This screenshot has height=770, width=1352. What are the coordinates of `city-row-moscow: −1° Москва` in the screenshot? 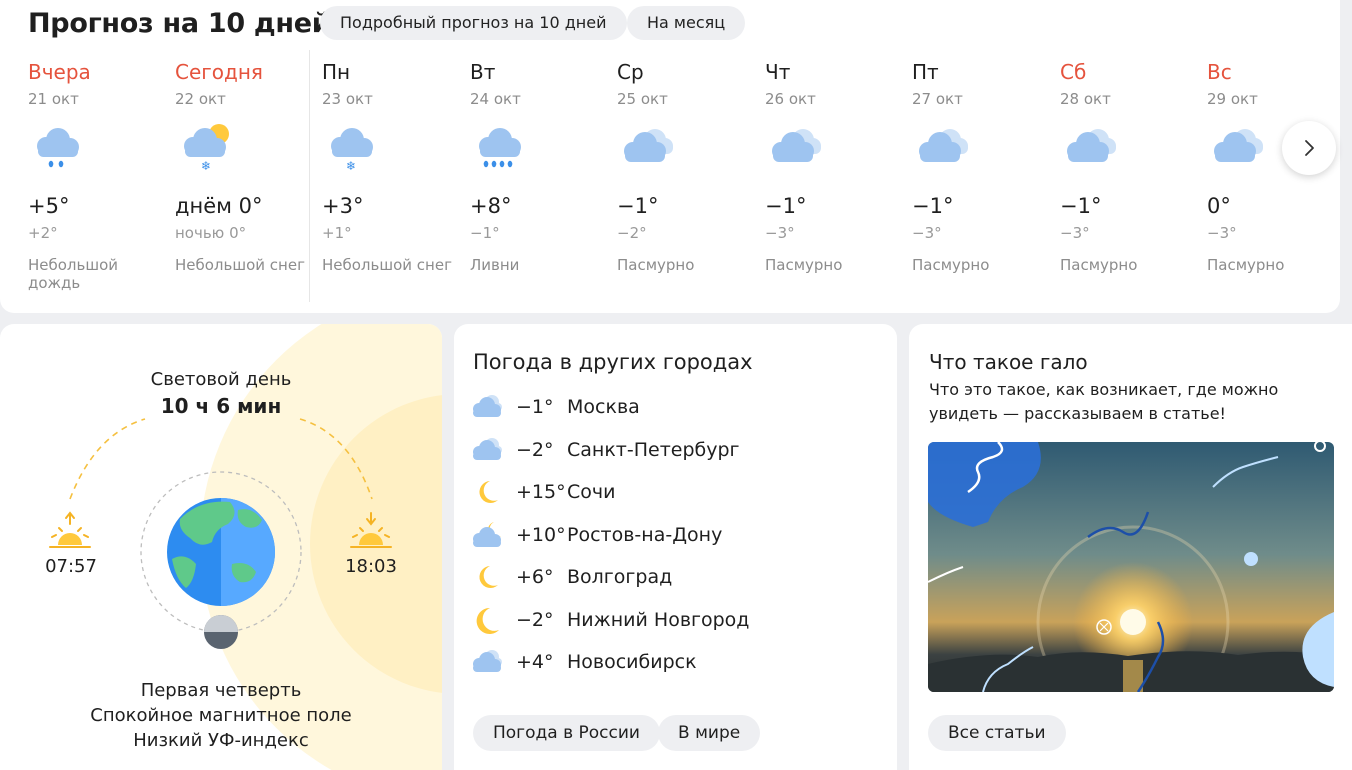 It's located at (678, 408).